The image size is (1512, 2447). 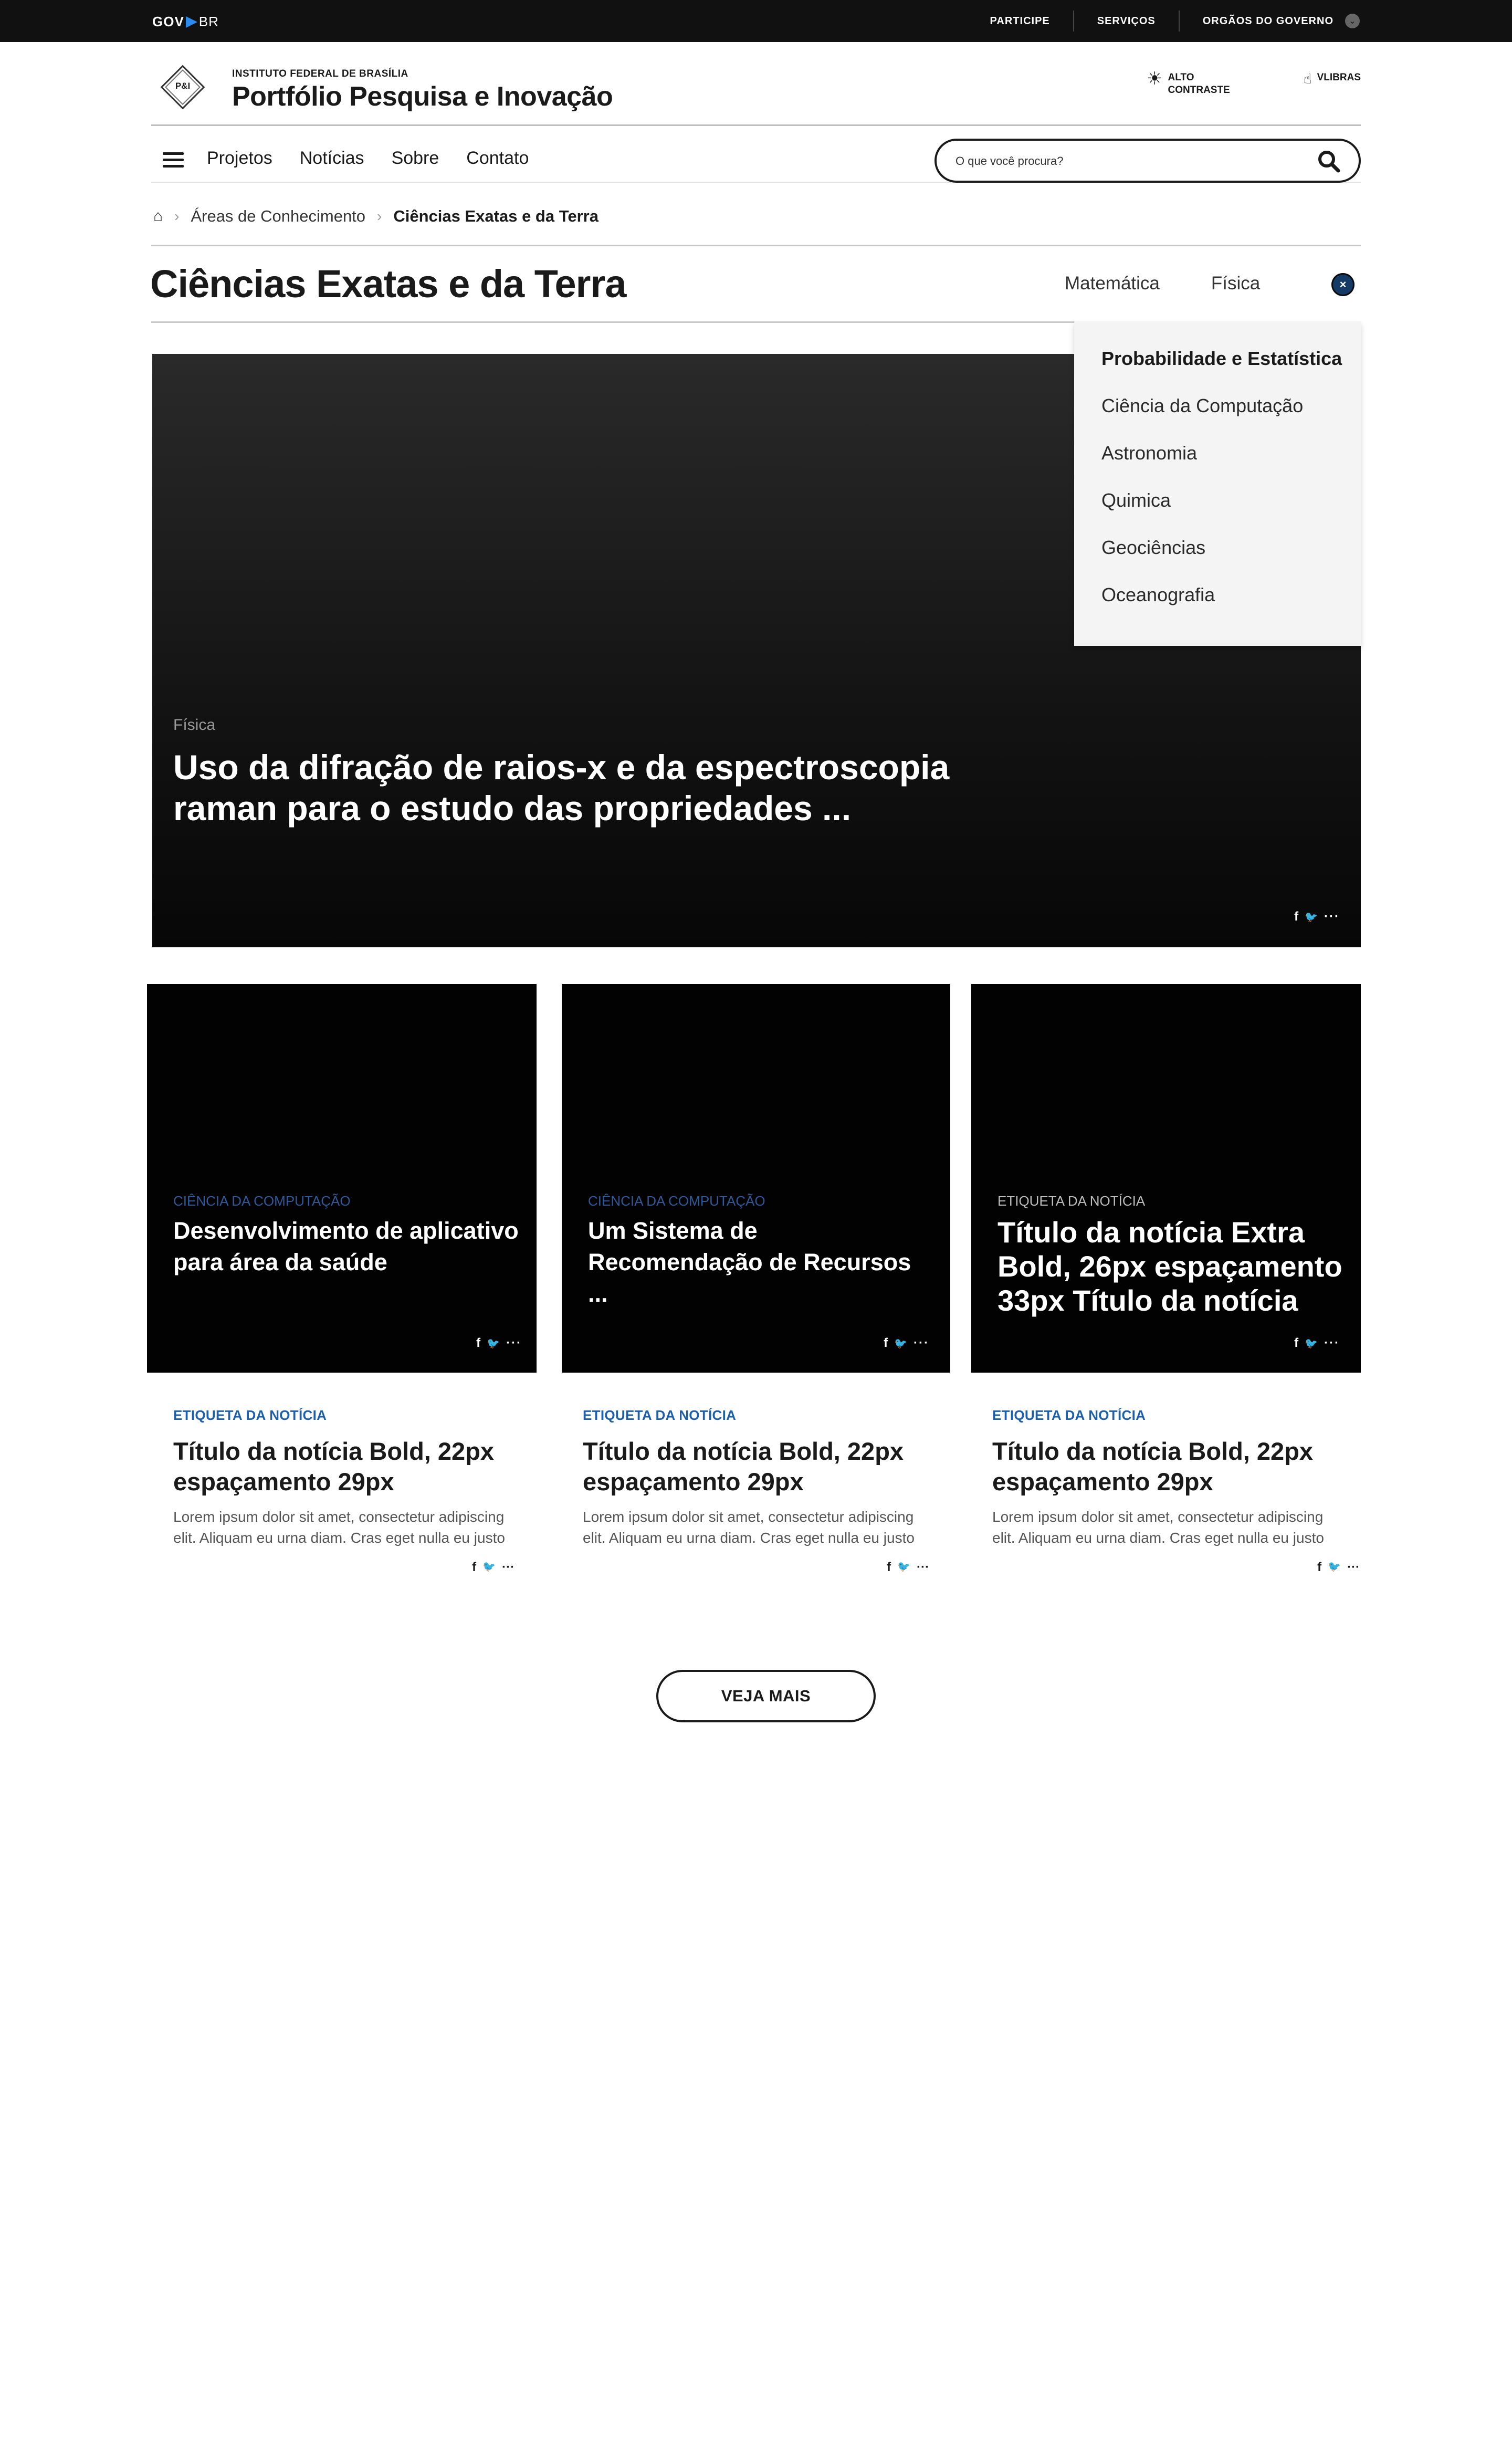 What do you see at coordinates (191, 22) in the screenshot?
I see `logo-arrow-icon` at bounding box center [191, 22].